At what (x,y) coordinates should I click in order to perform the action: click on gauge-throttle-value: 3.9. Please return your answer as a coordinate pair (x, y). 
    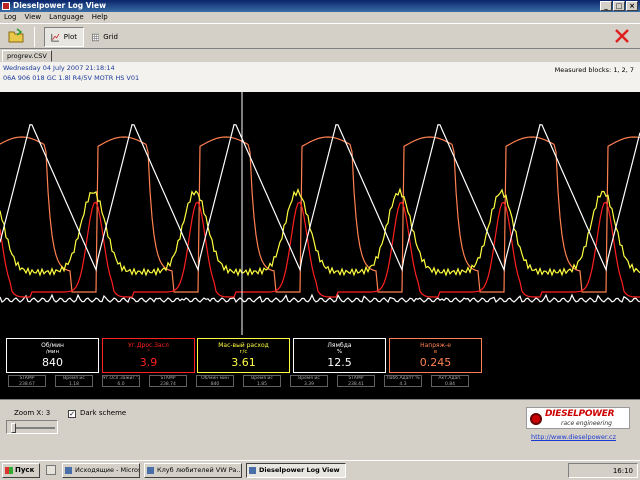
    Looking at the image, I should click on (148, 362).